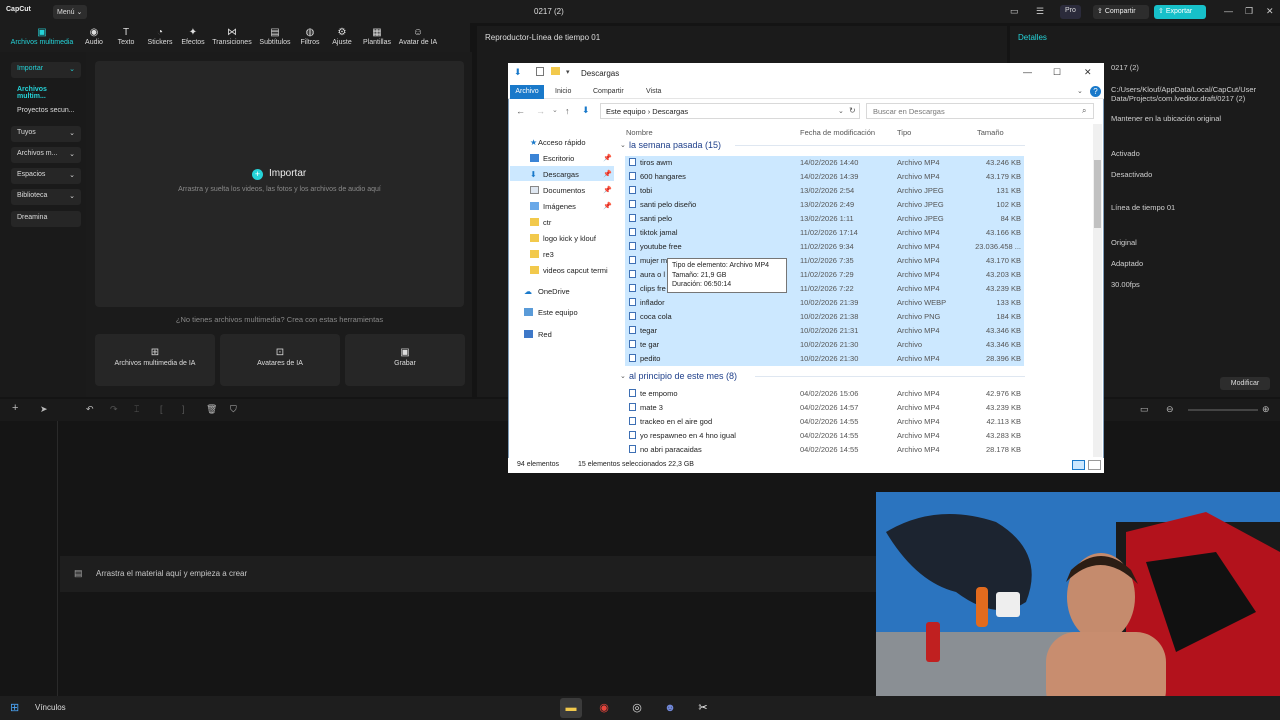  What do you see at coordinates (656, 162) in the screenshot?
I see `file-name: tiros awm` at bounding box center [656, 162].